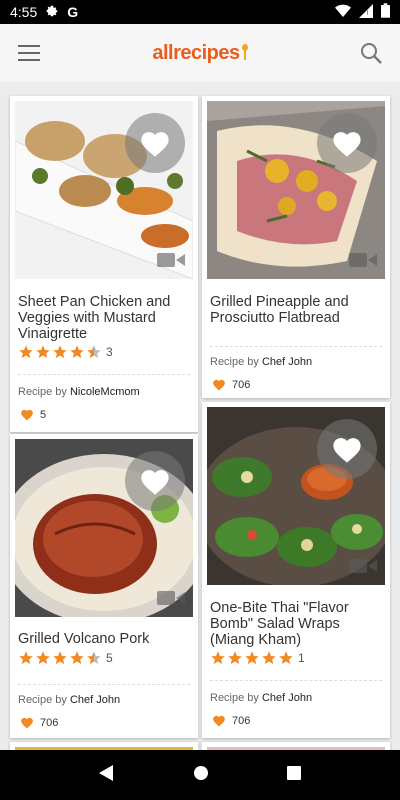  Describe the element at coordinates (73, 12) in the screenshot. I see `google-icon: G` at that location.